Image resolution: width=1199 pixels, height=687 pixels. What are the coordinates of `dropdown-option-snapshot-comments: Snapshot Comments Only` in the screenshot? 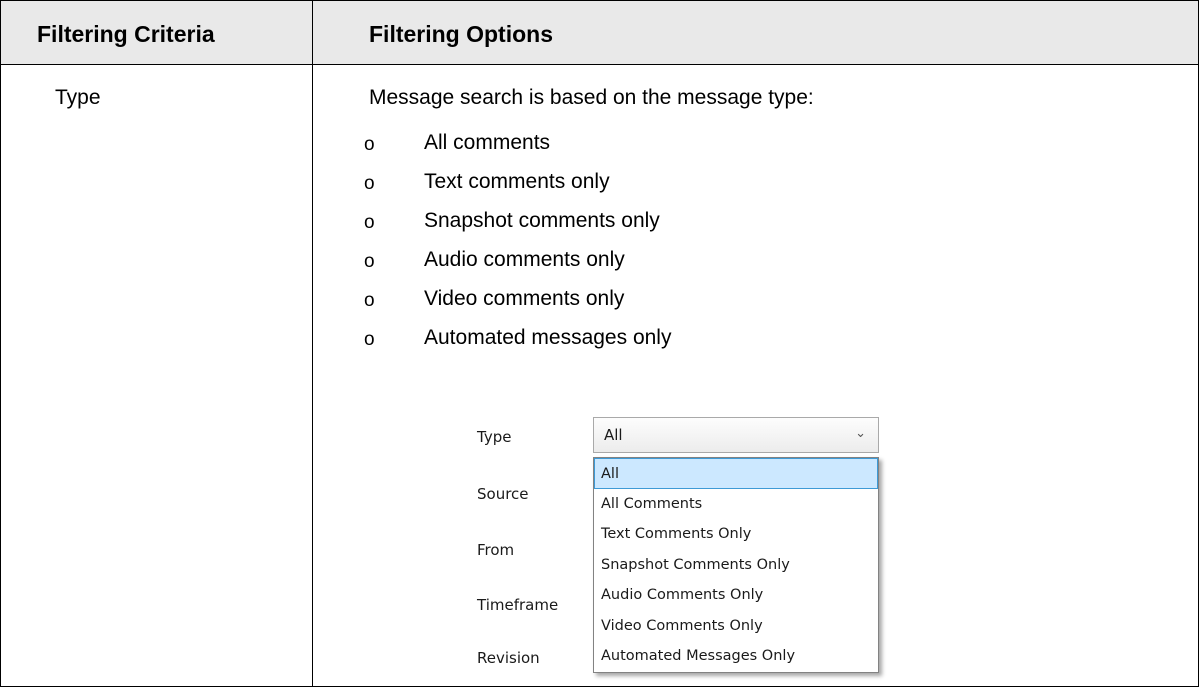 It's located at (736, 565).